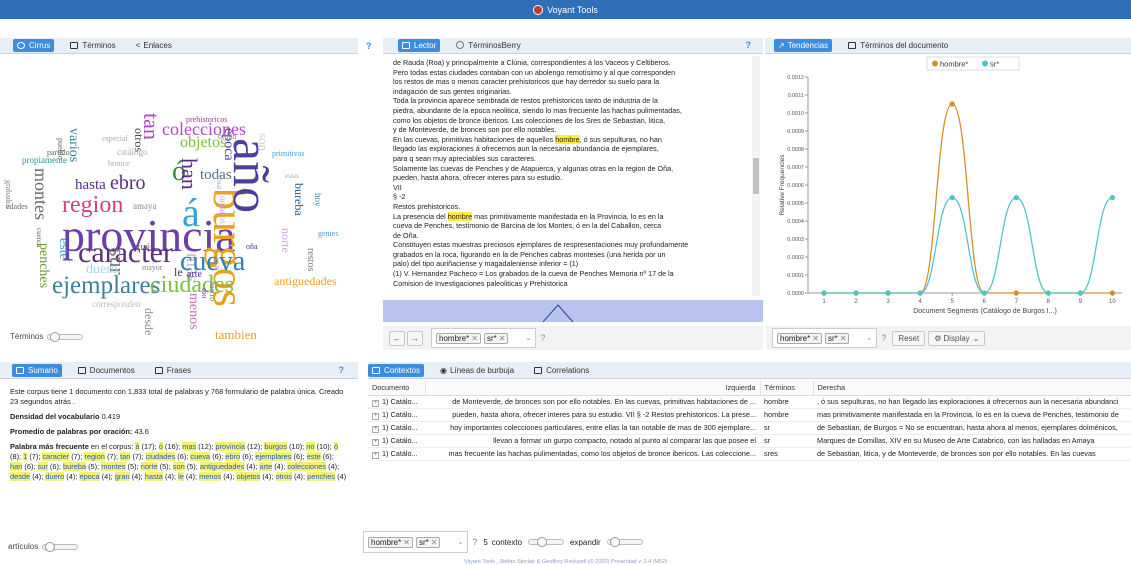 This screenshot has height=565, width=1131. What do you see at coordinates (194, 275) in the screenshot?
I see `cloud-word: arte` at bounding box center [194, 275].